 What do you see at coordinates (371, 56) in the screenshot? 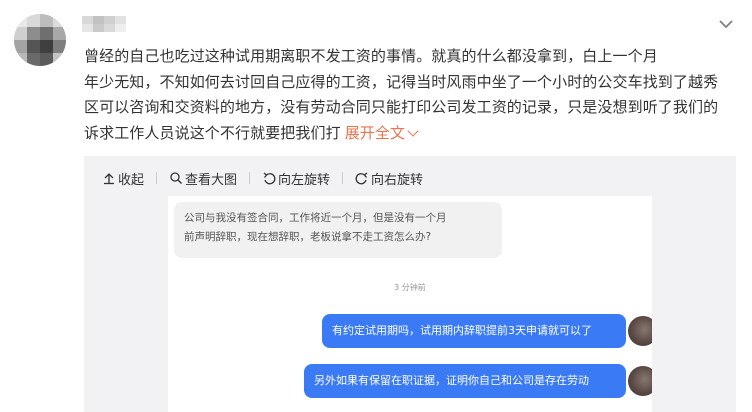
I see `post-text-line: 曾经的自己也吃过这种试用期离职不发工资的事情。就真的什么都没拿到，白上一个月` at bounding box center [371, 56].